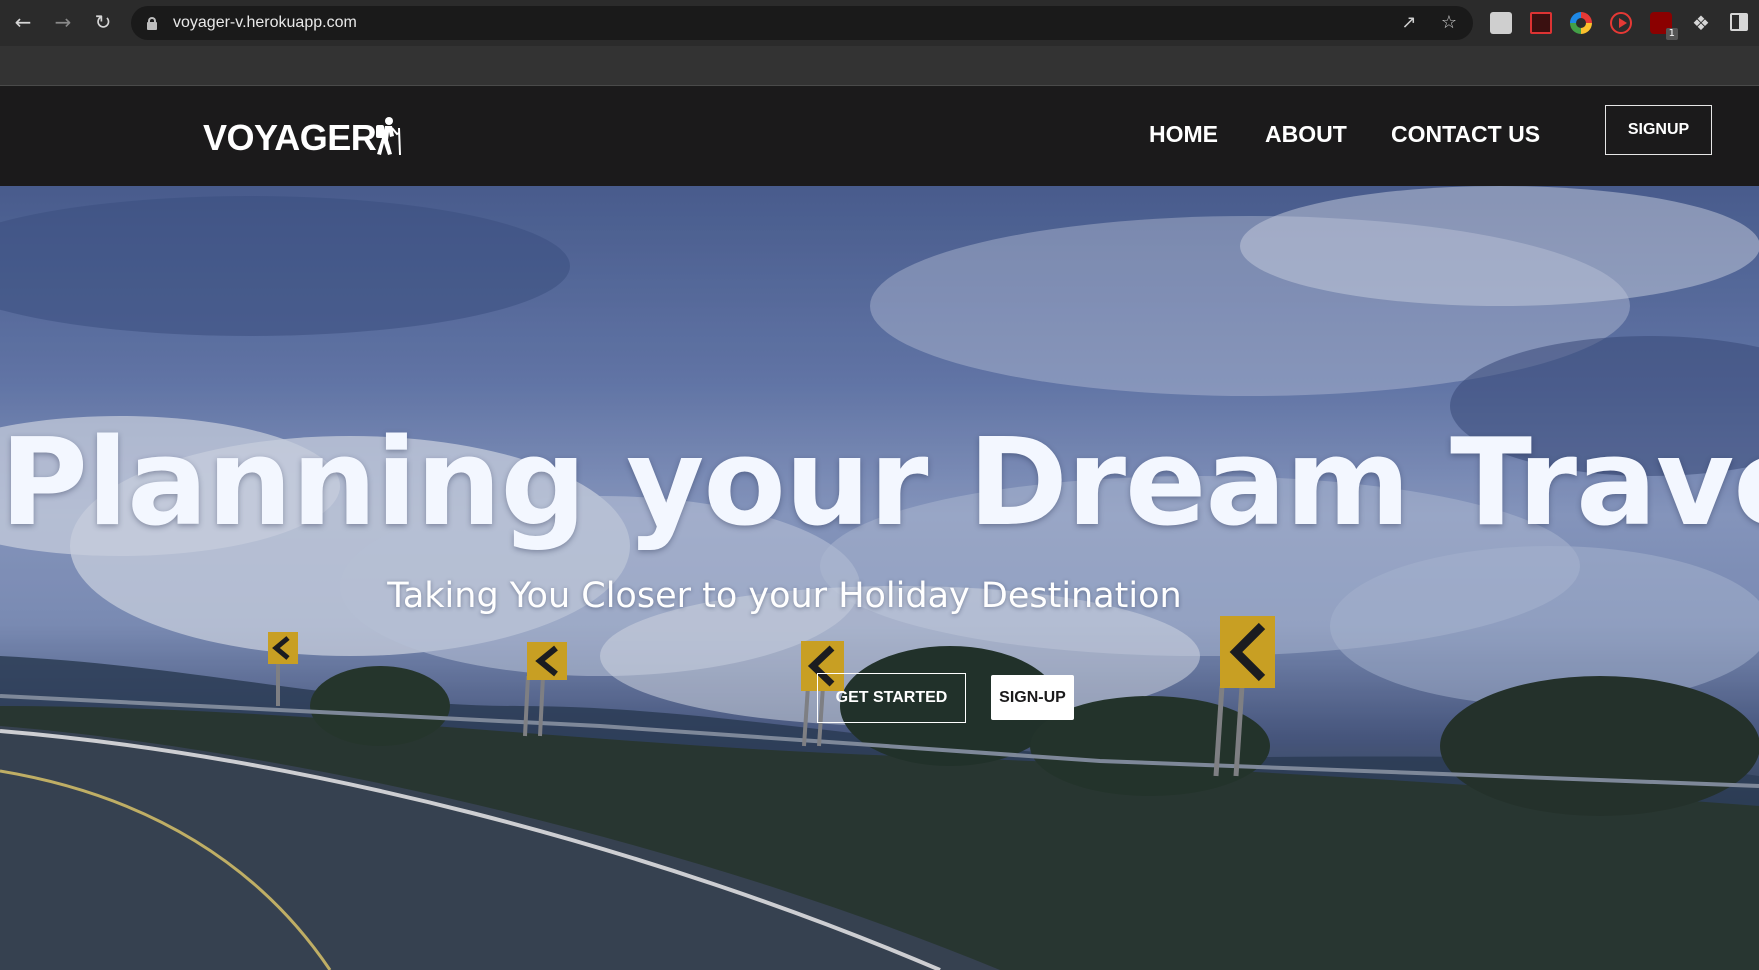 This screenshot has height=970, width=1759. Describe the element at coordinates (1501, 23) in the screenshot. I see `extension-chart-icon` at that location.